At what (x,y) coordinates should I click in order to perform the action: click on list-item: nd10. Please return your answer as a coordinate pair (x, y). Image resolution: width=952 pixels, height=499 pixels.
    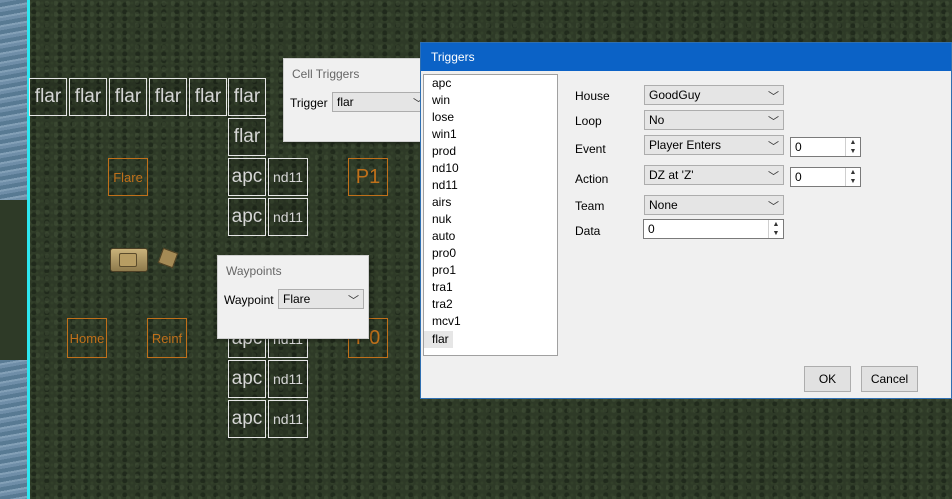
    Looking at the image, I should click on (490, 168).